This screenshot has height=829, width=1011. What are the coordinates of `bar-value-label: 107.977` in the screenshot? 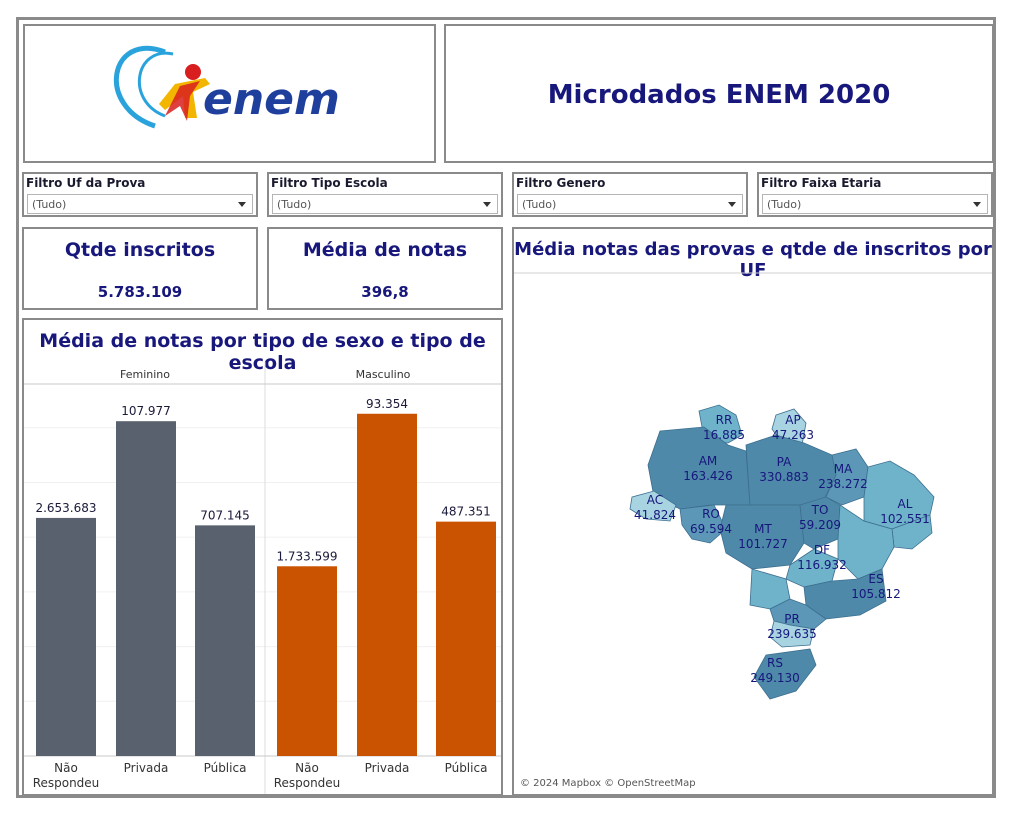 It's located at (146, 411).